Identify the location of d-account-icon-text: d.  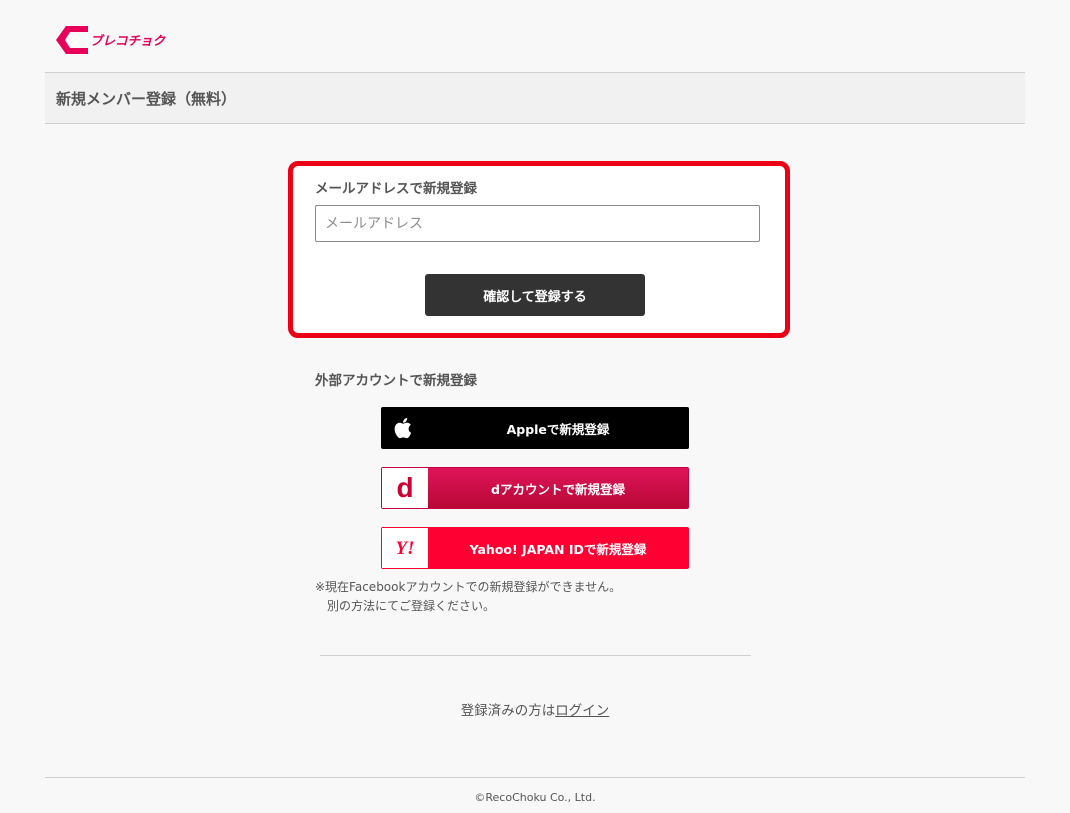
(405, 487).